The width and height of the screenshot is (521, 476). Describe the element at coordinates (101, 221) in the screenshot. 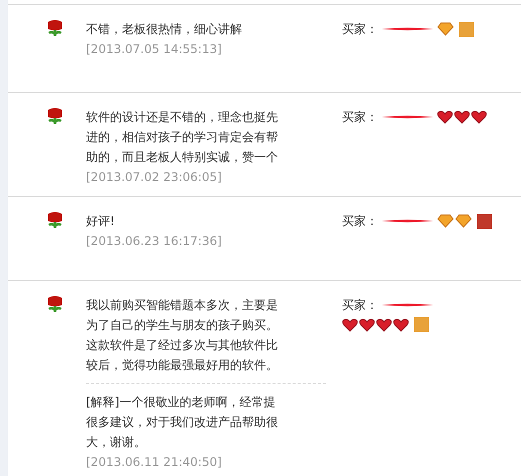

I see `review-text: 好评!` at that location.